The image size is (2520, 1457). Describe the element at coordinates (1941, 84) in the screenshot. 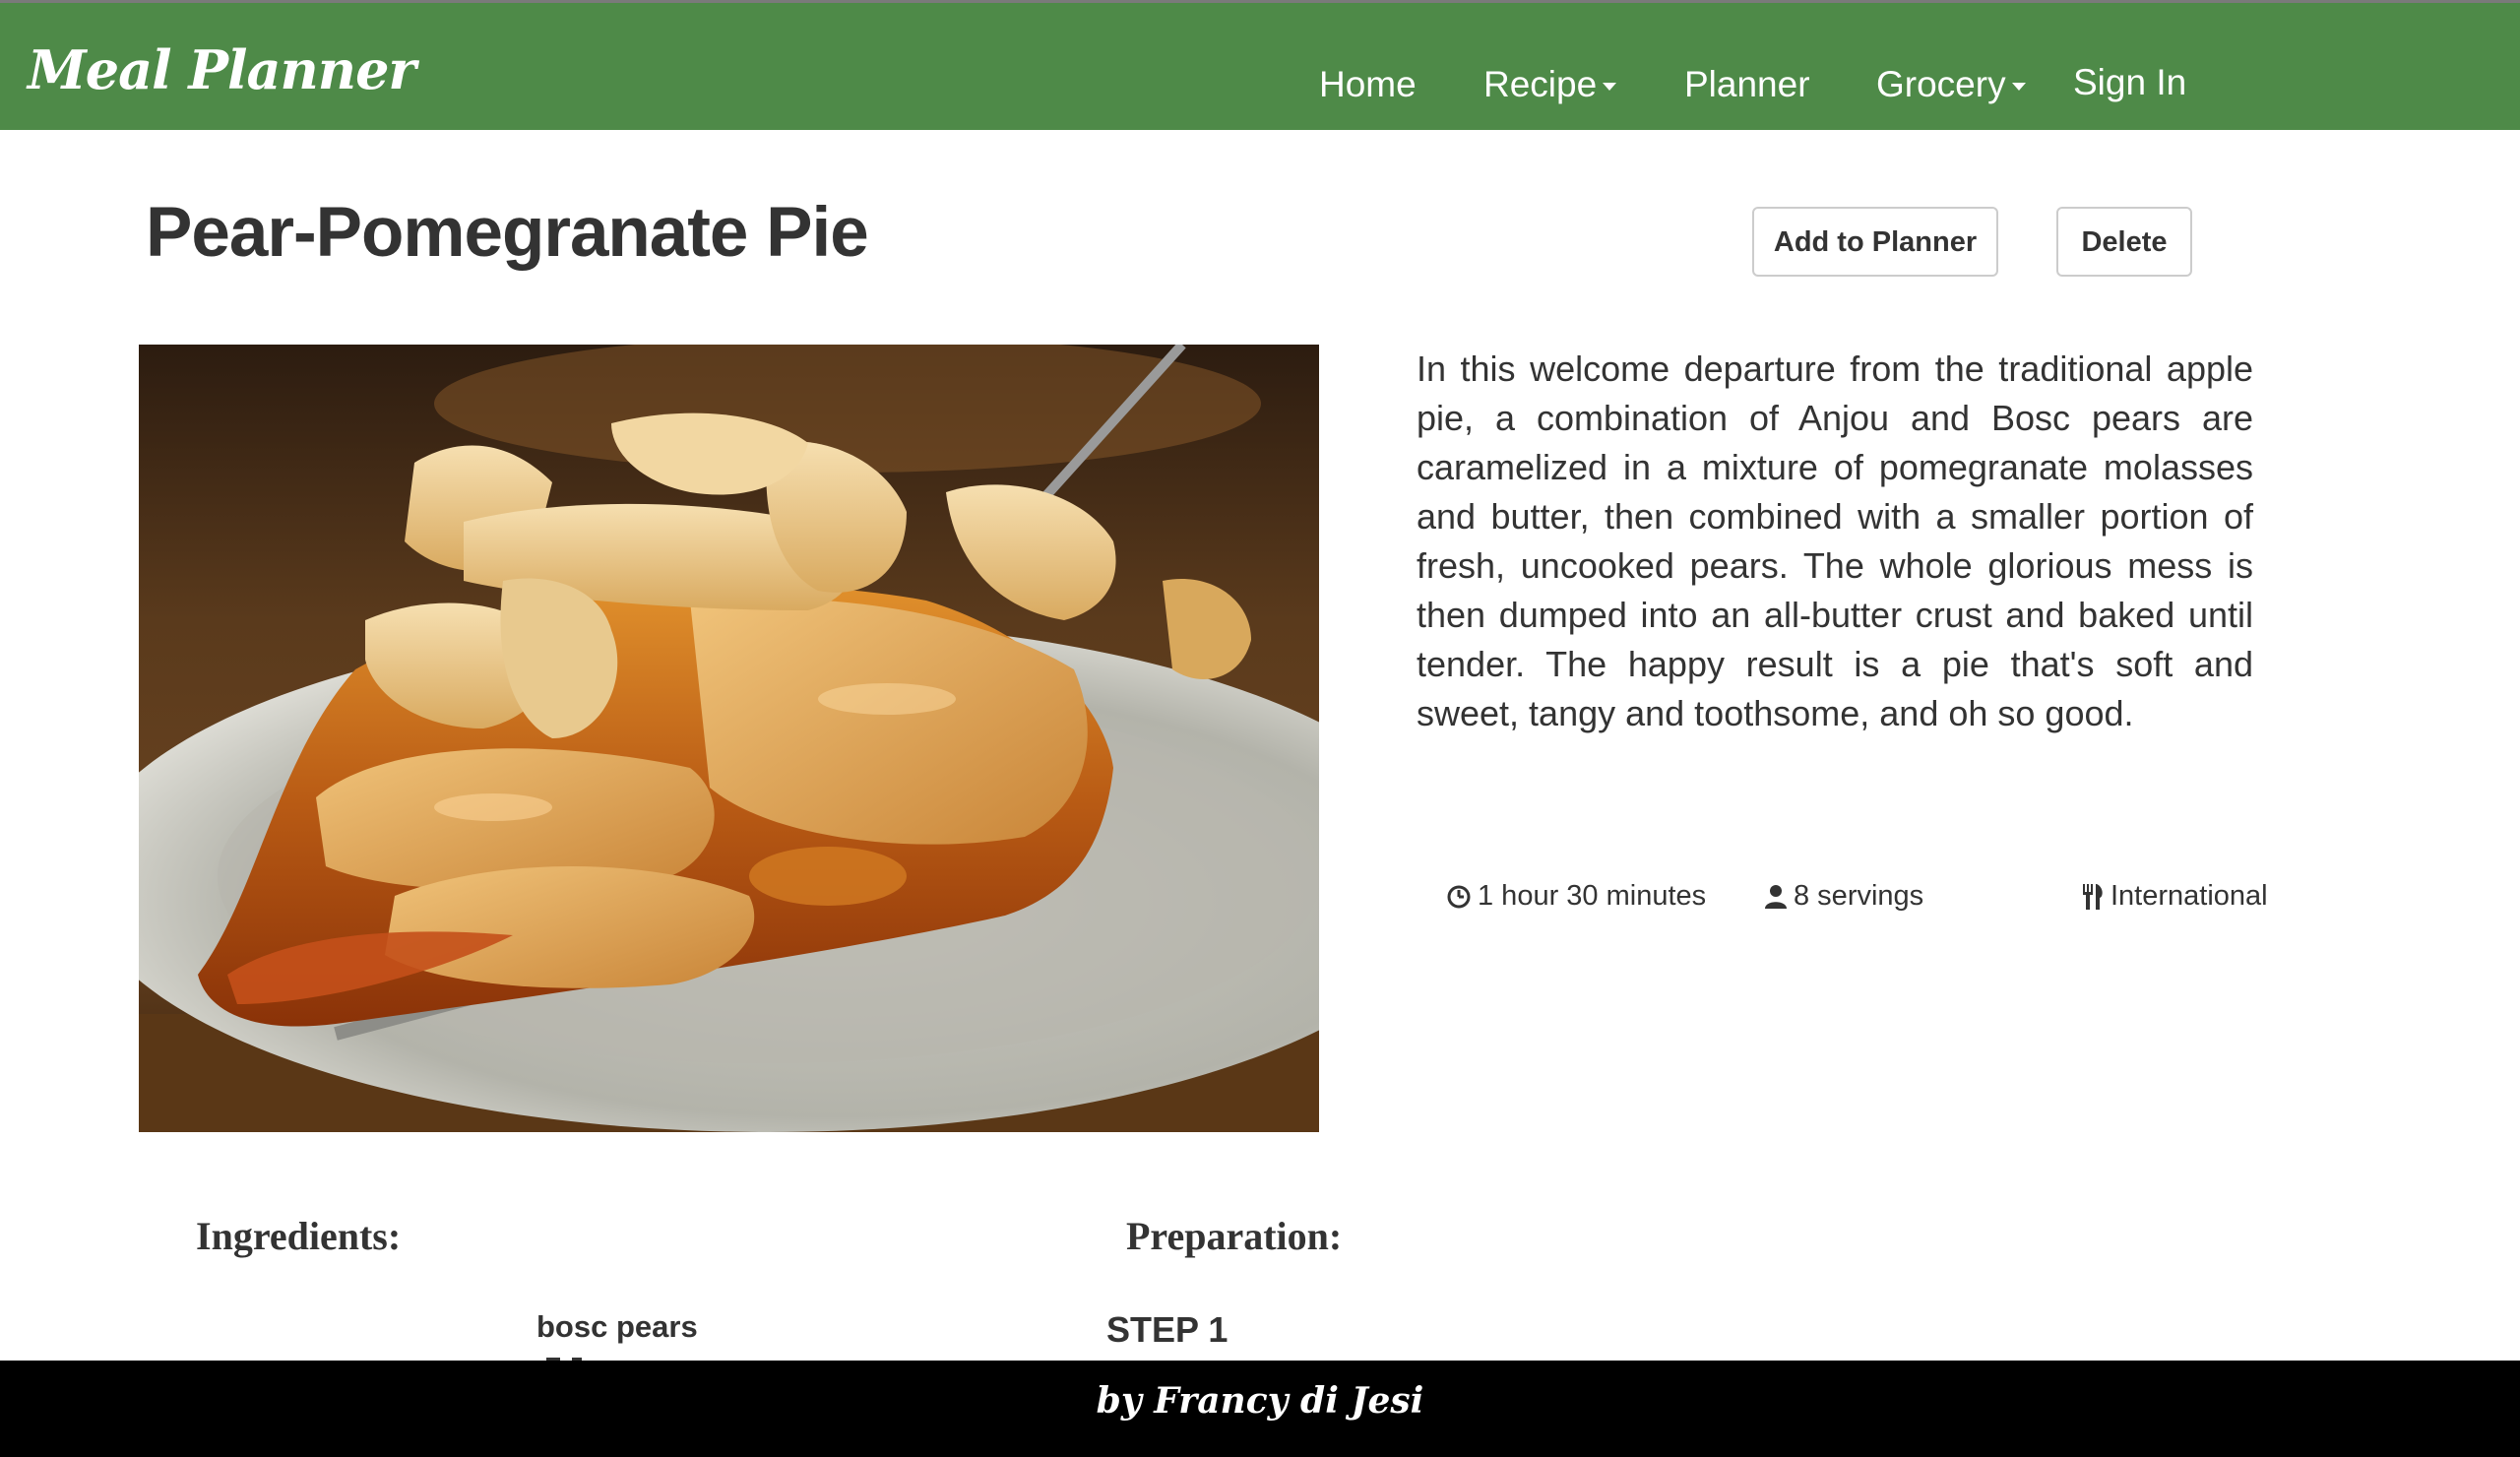

I see `nav-grocery-label: Grocery` at that location.